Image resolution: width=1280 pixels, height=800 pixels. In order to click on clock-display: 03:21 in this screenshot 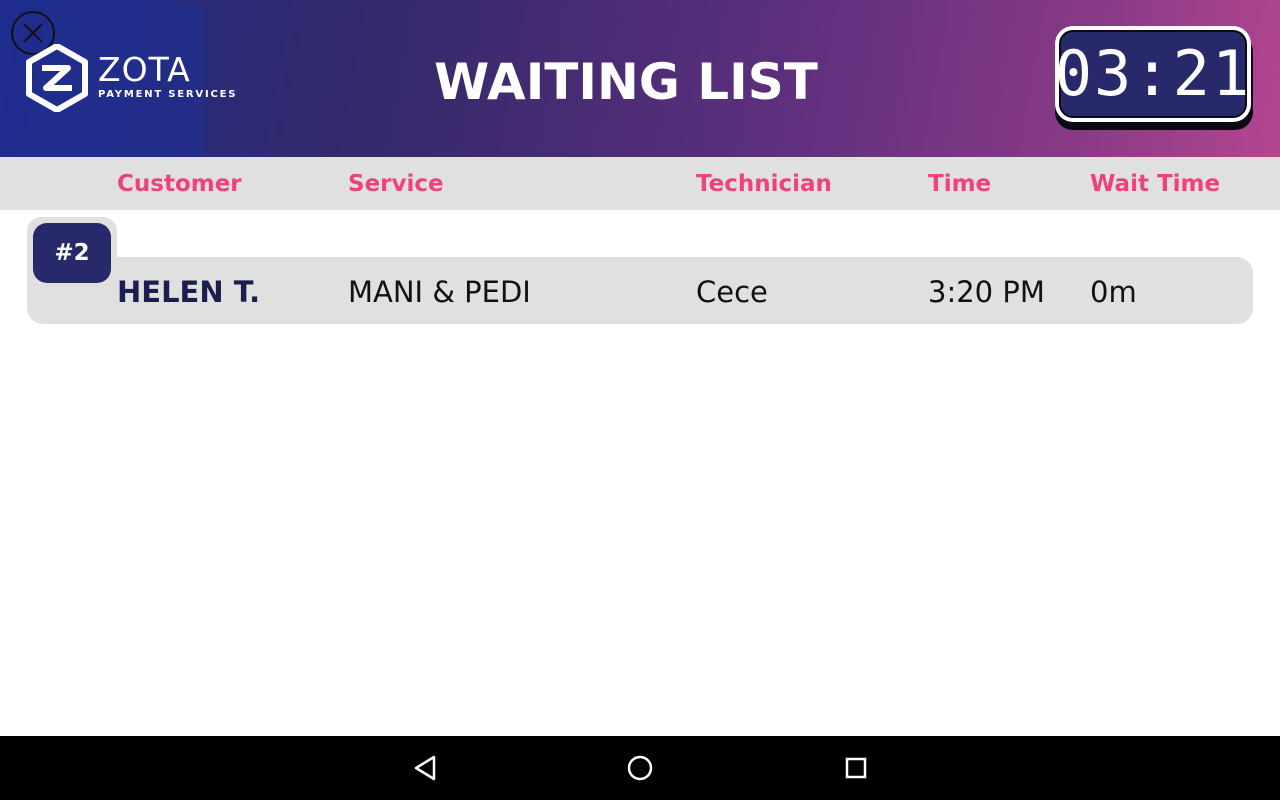, I will do `click(1153, 74)`.